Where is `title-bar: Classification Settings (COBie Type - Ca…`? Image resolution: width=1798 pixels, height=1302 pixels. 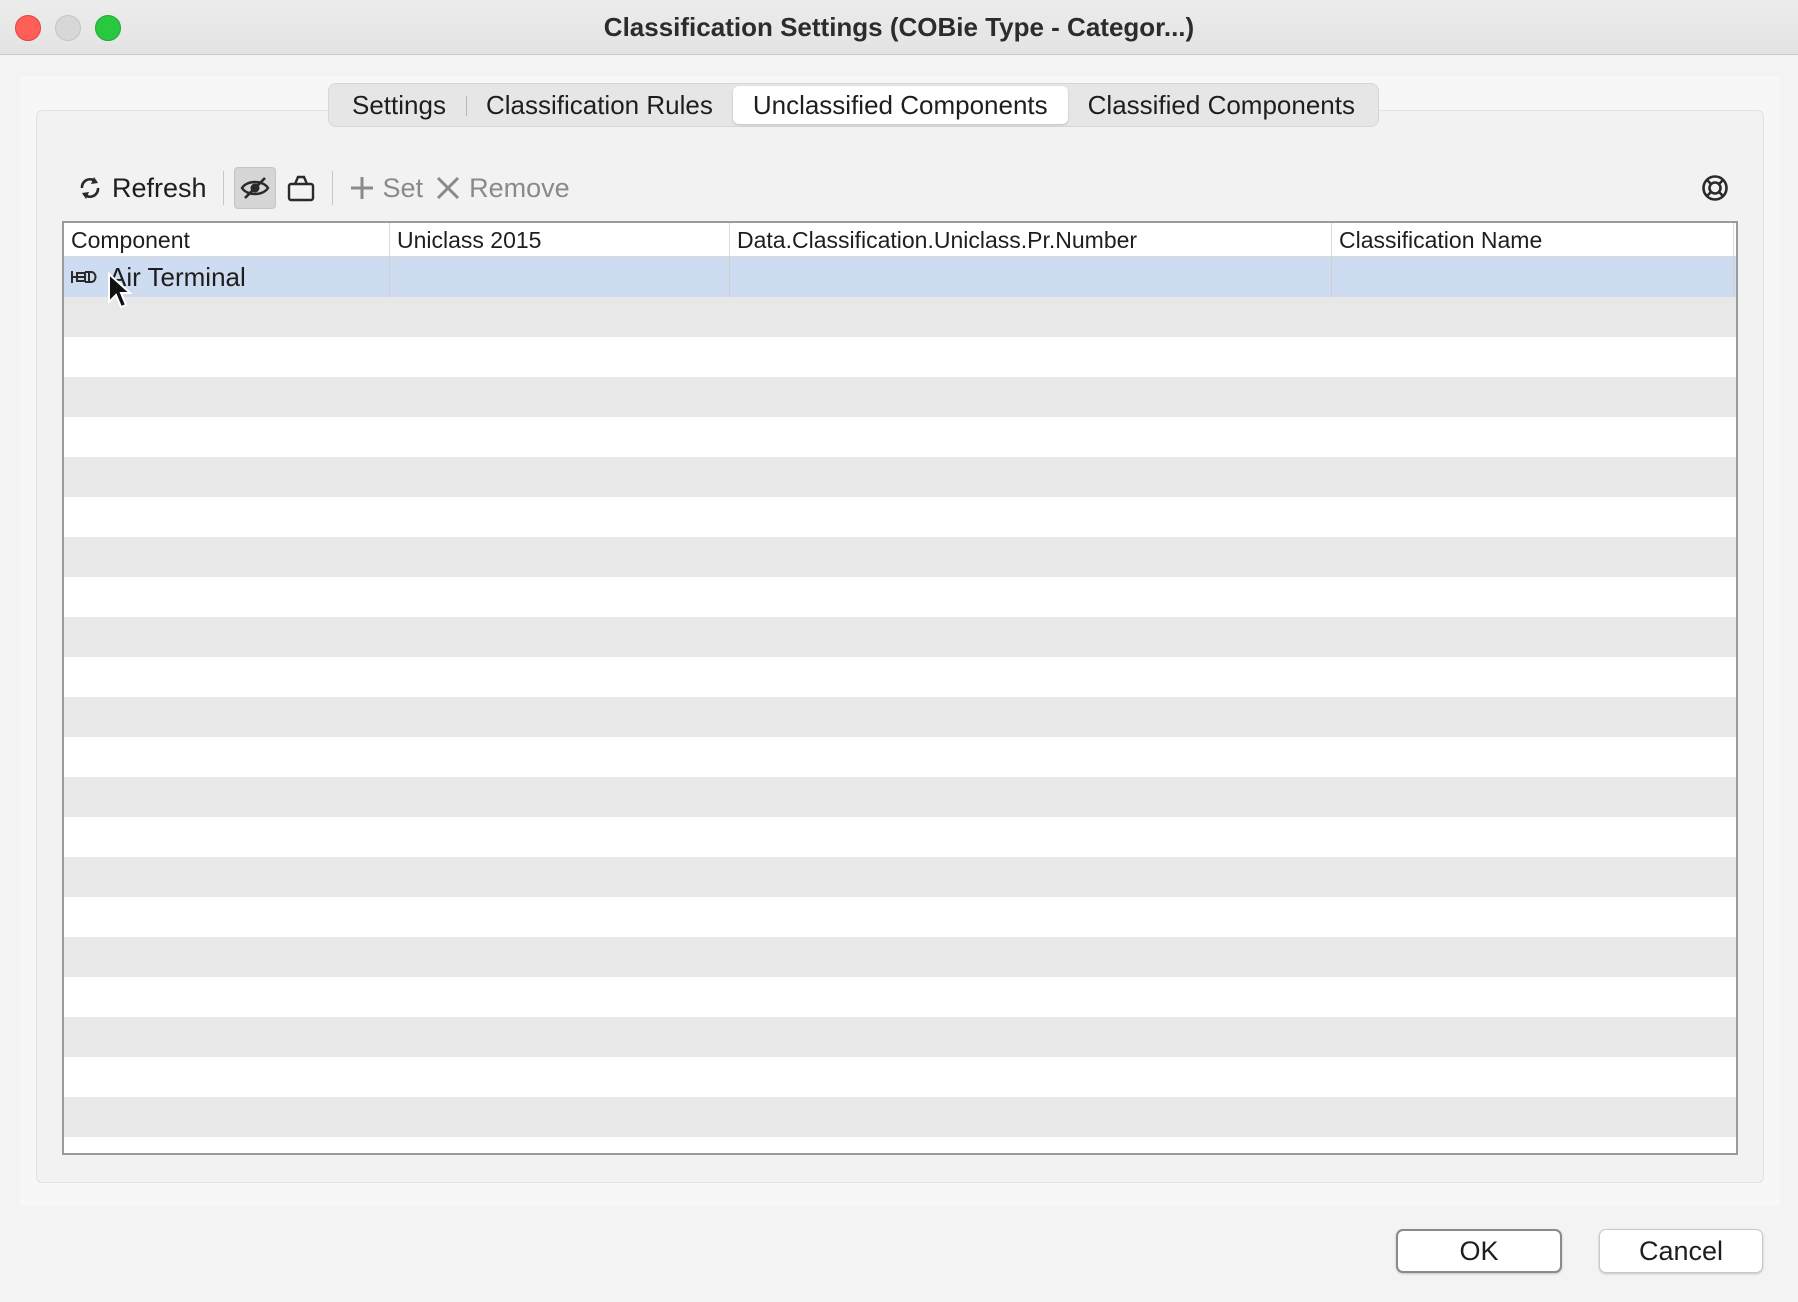 title-bar: Classification Settings (COBie Type - Ca… is located at coordinates (899, 27).